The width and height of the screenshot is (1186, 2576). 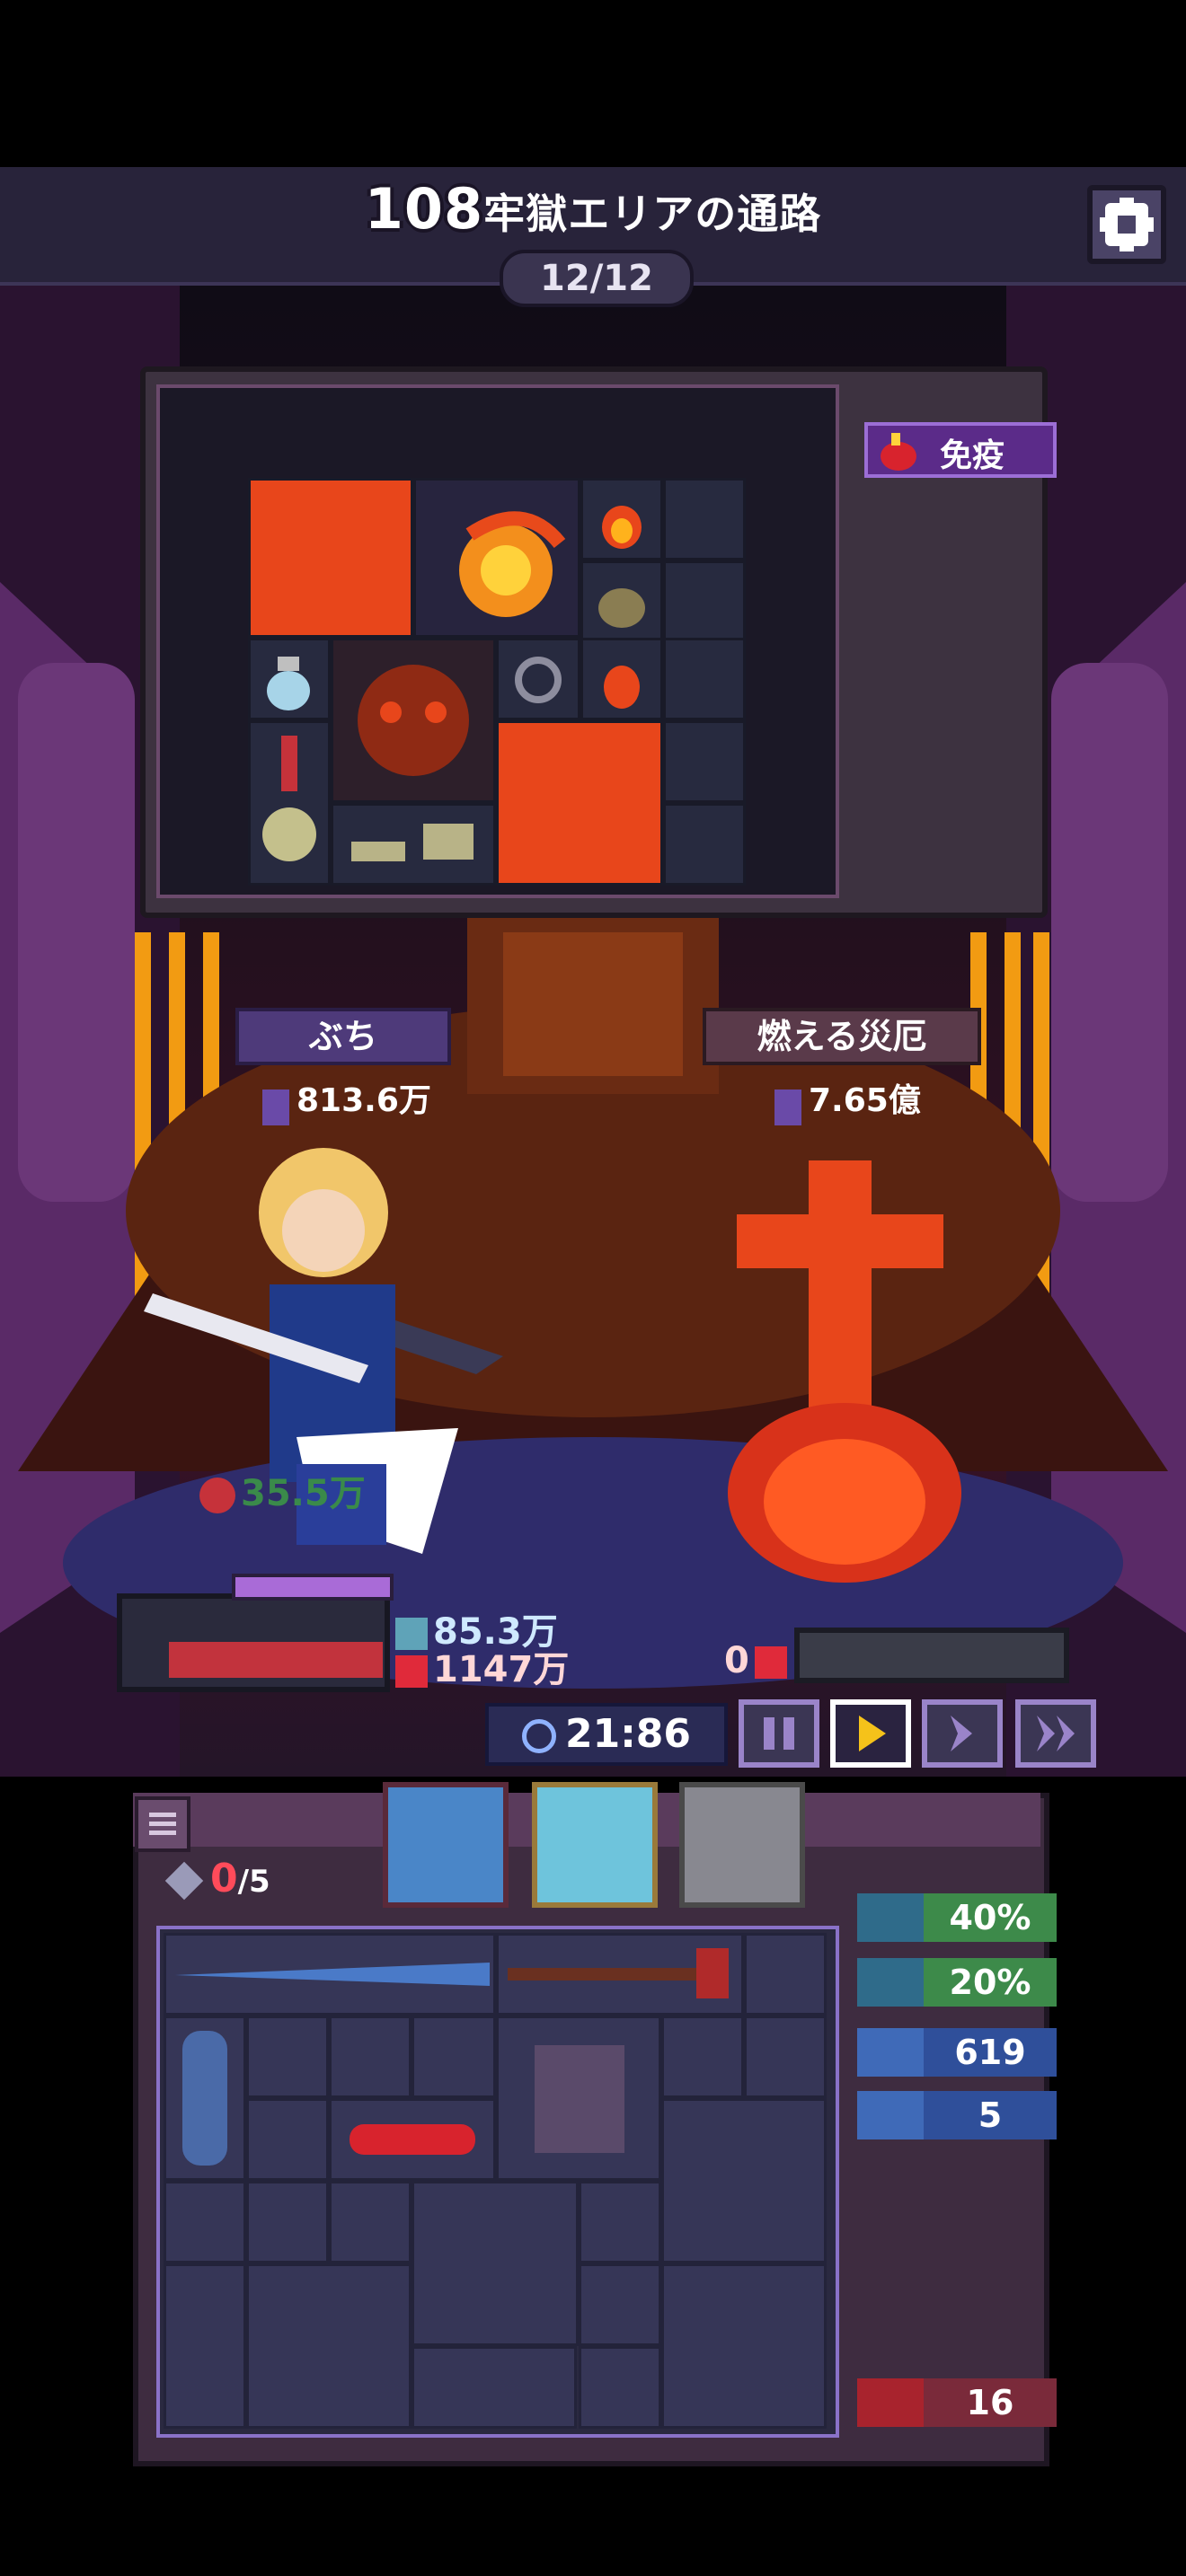 I want to click on player-hp-bar, so click(x=276, y=1660).